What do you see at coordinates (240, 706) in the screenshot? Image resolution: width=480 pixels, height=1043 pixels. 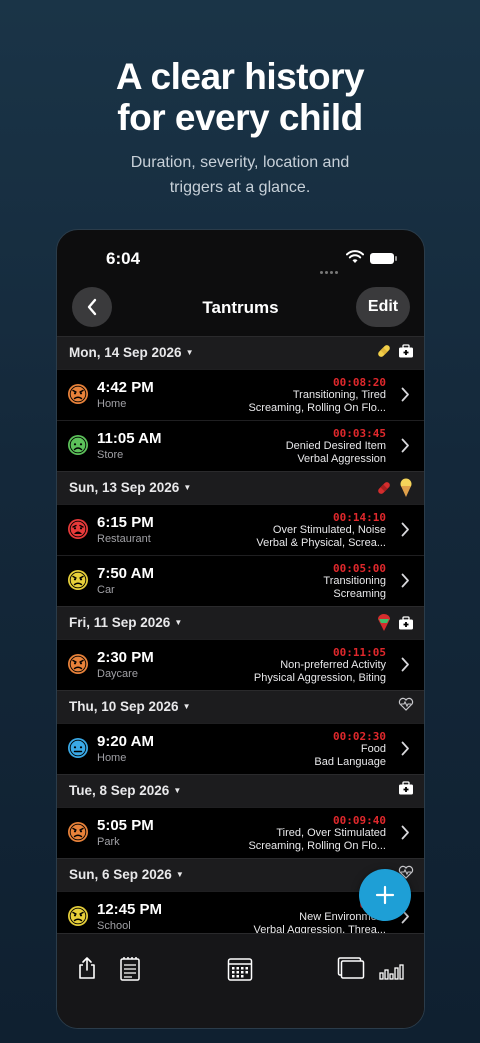 I see `day-header: Thu, 10 Sep 2026 ▼` at bounding box center [240, 706].